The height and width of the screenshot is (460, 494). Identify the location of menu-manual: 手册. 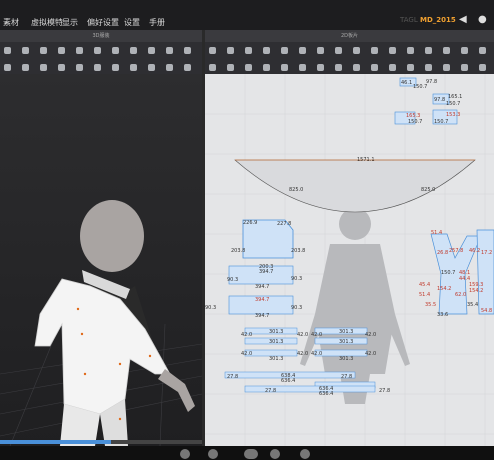
(157, 22).